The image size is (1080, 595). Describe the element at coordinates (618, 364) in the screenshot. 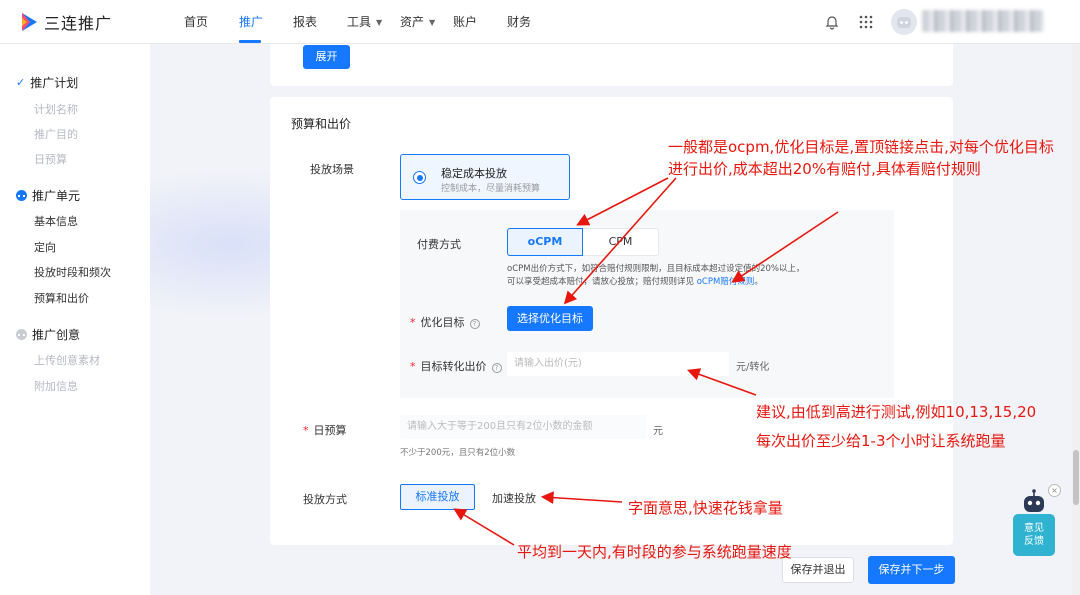

I see `bid-input: 请输入出价(元)` at that location.